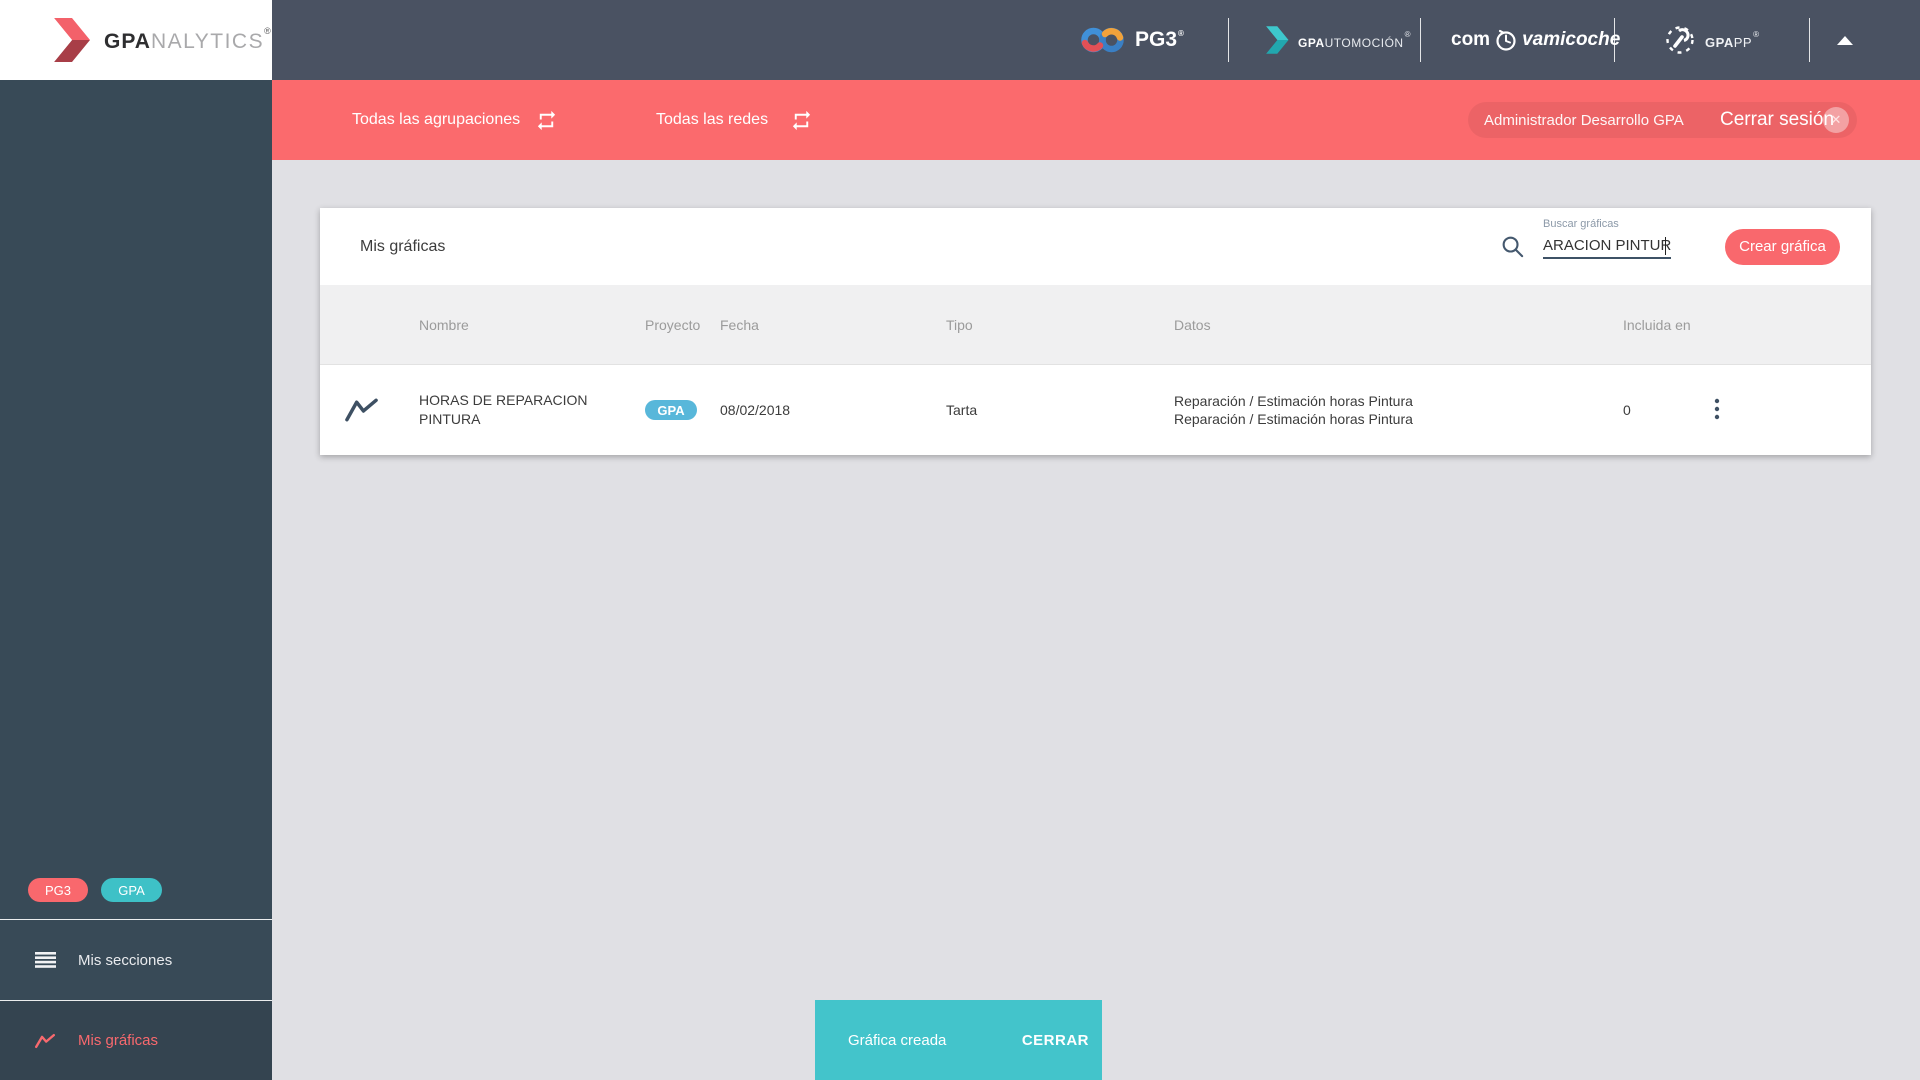 Image resolution: width=1920 pixels, height=1080 pixels. I want to click on page-title: Mis gráficas, so click(403, 246).